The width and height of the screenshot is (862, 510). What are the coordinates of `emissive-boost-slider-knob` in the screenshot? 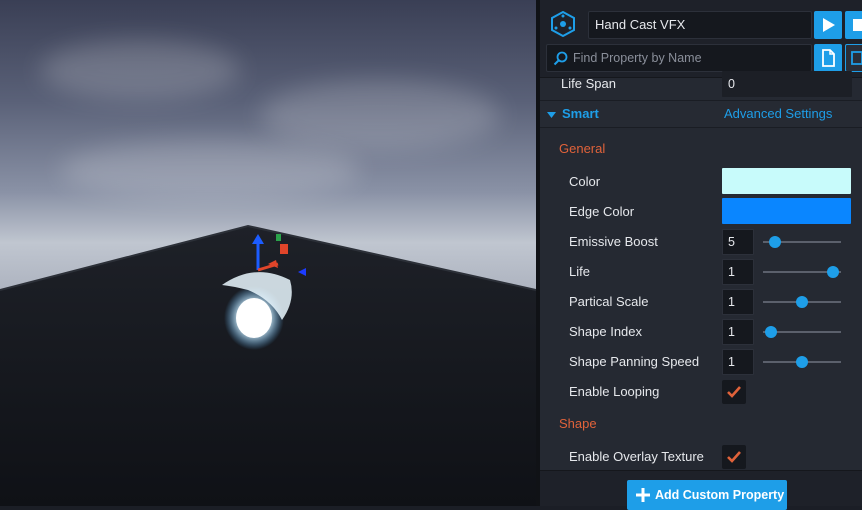 It's located at (775, 242).